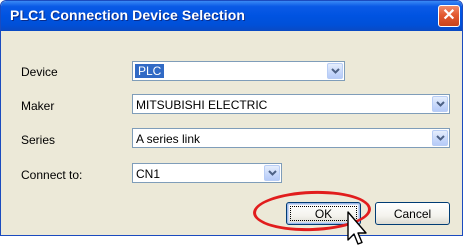  I want to click on cancel-button: Cancel, so click(412, 213).